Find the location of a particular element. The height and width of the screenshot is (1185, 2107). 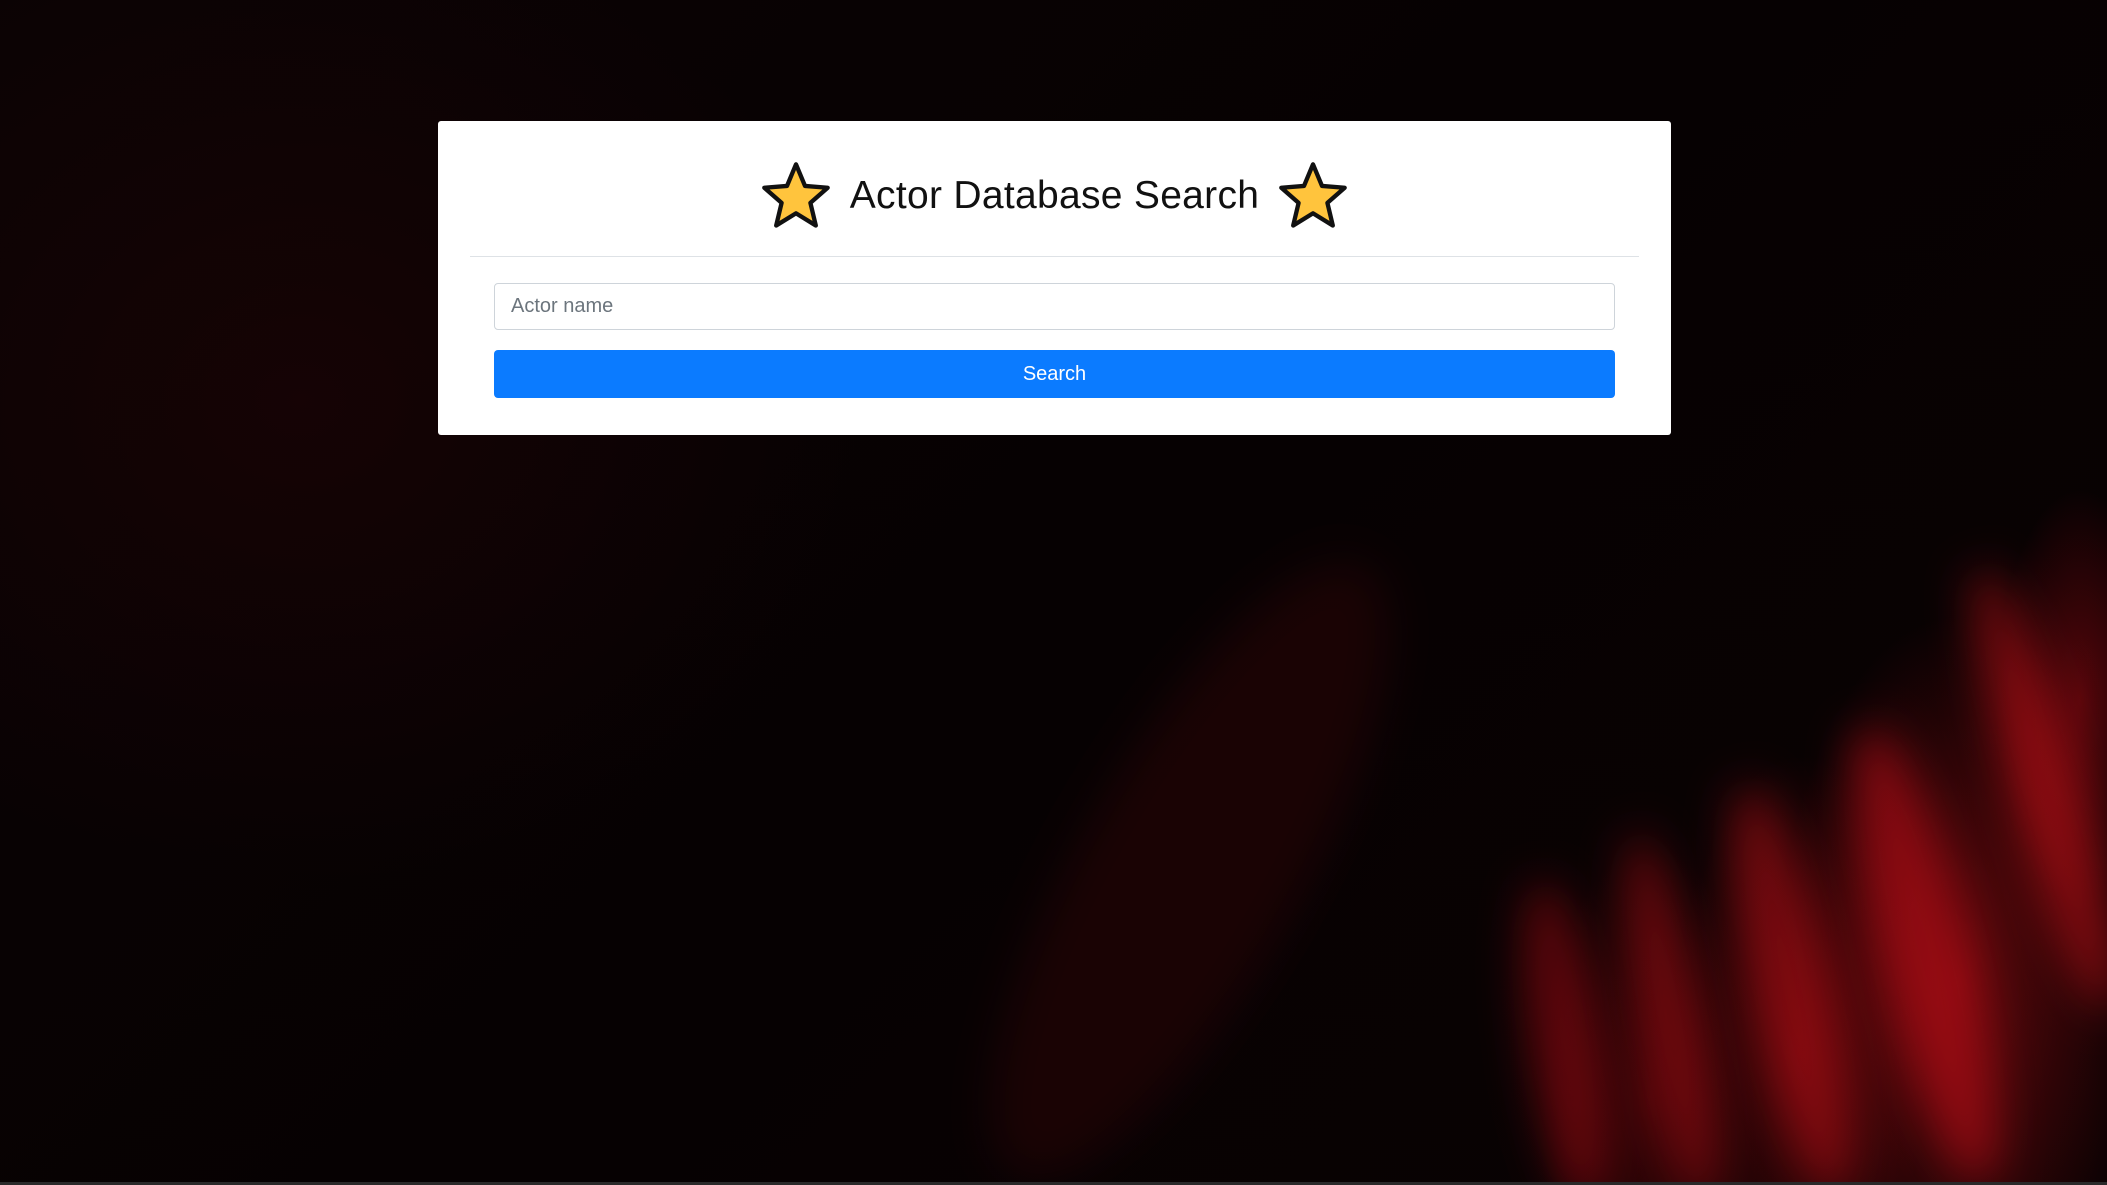

page-title: Actor Database Search is located at coordinates (1054, 195).